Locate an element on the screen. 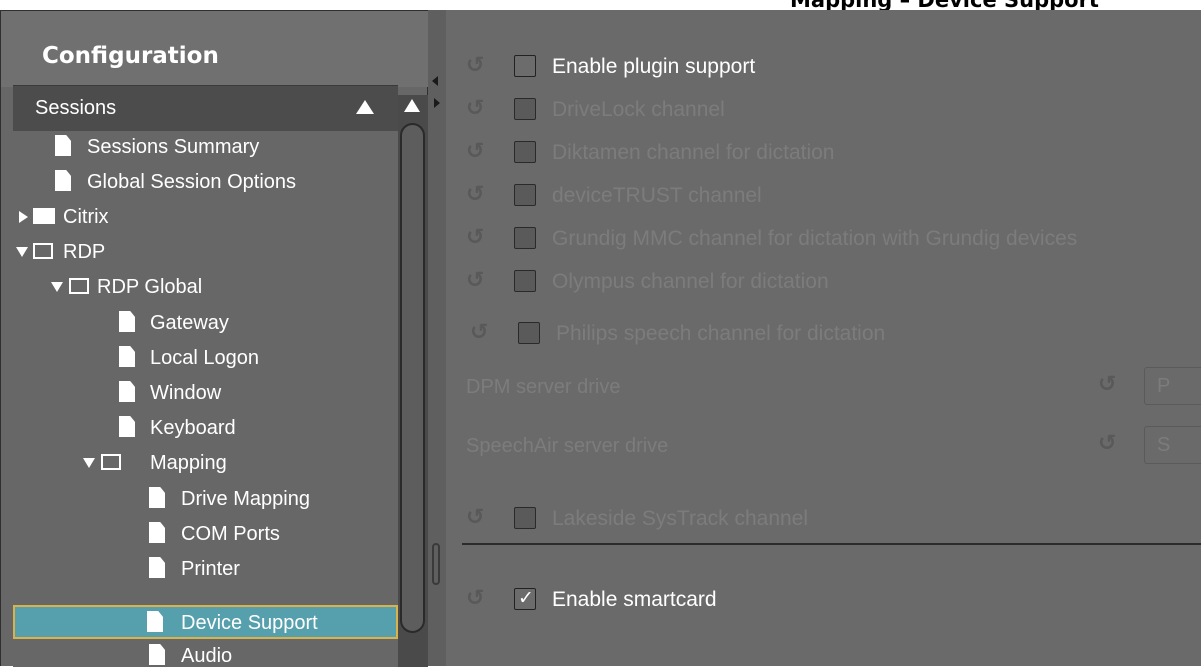 This screenshot has width=1201, height=667. tree-item-label: Window is located at coordinates (186, 393).